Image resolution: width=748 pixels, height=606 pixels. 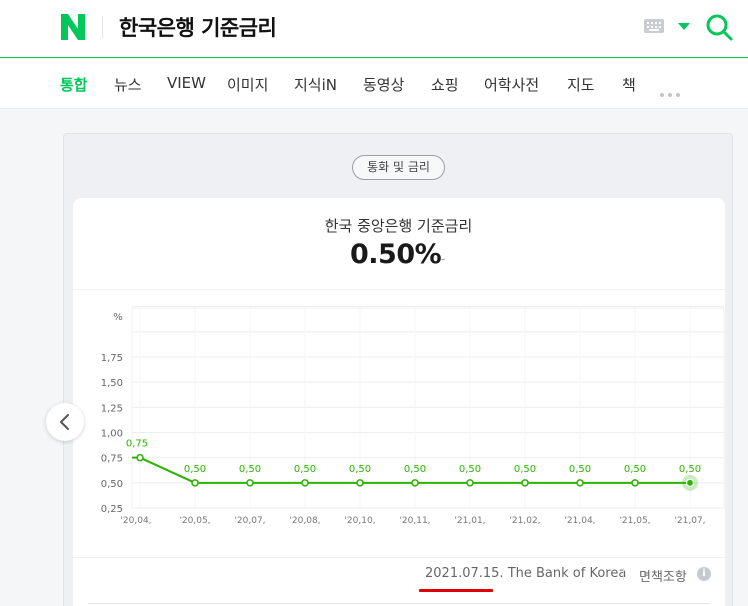 What do you see at coordinates (456, 590) in the screenshot?
I see `date-underline` at bounding box center [456, 590].